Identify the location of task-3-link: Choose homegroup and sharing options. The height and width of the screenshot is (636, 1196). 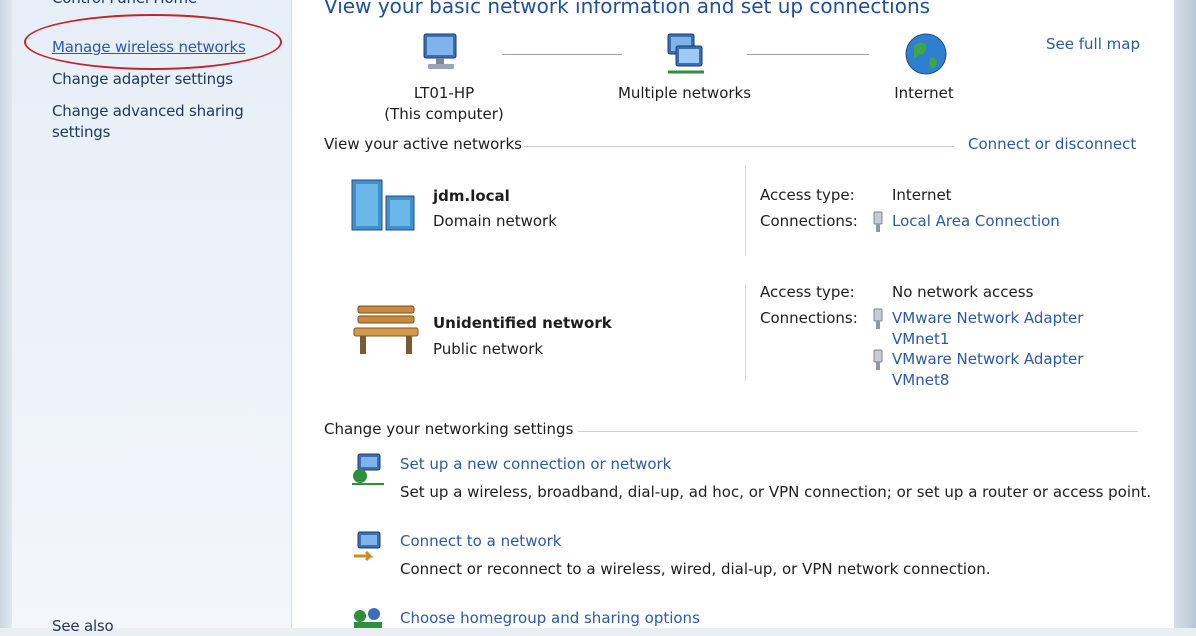
(550, 618).